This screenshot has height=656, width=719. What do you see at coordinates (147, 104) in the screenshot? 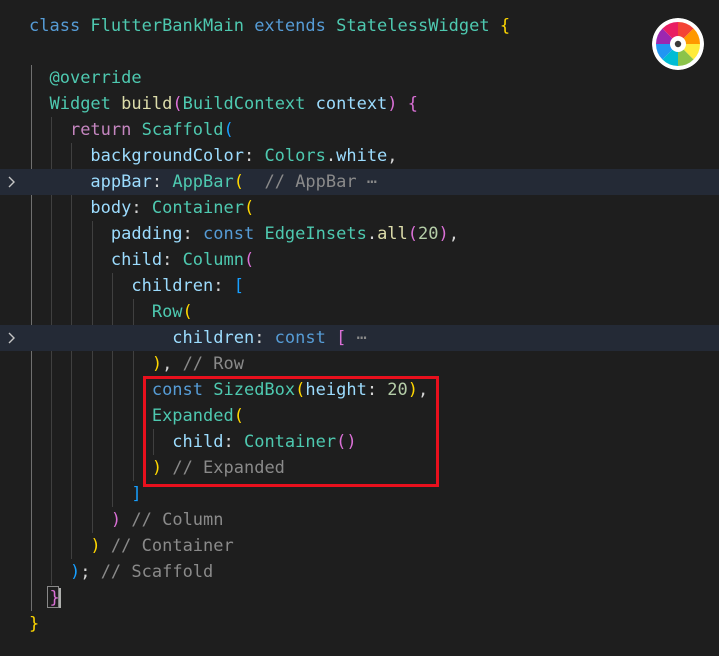
I see `code-token: build` at bounding box center [147, 104].